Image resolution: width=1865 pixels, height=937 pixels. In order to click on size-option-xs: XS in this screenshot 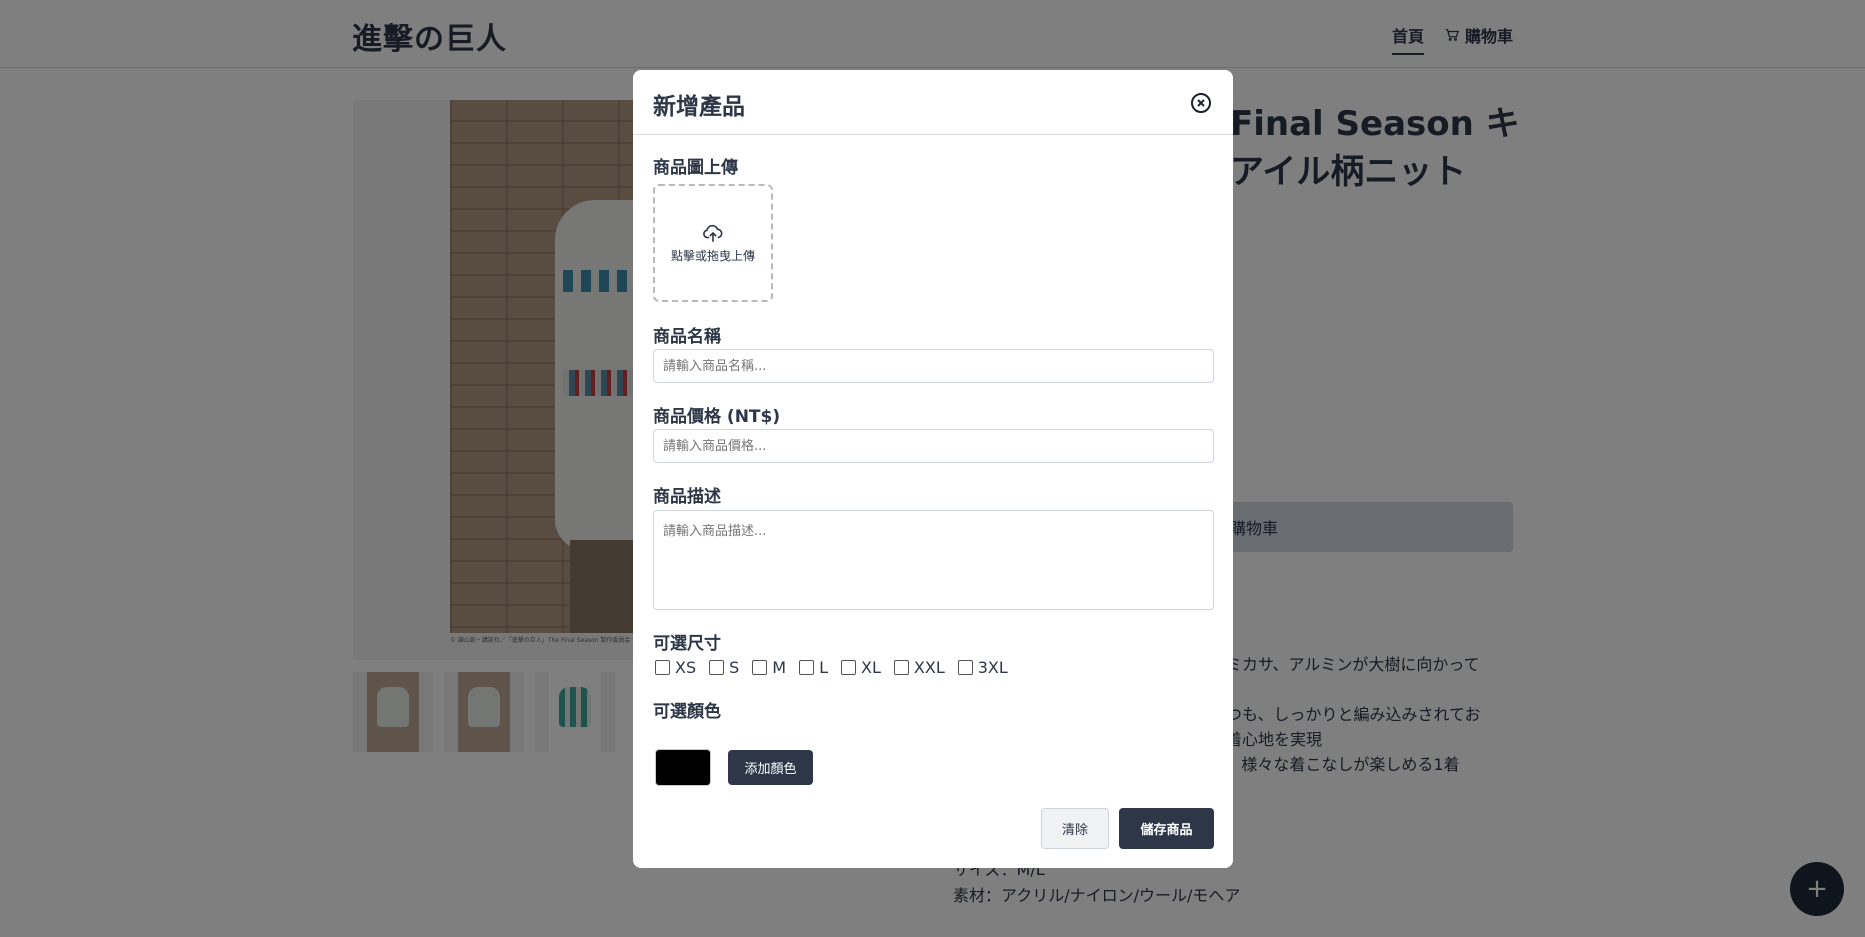, I will do `click(675, 667)`.